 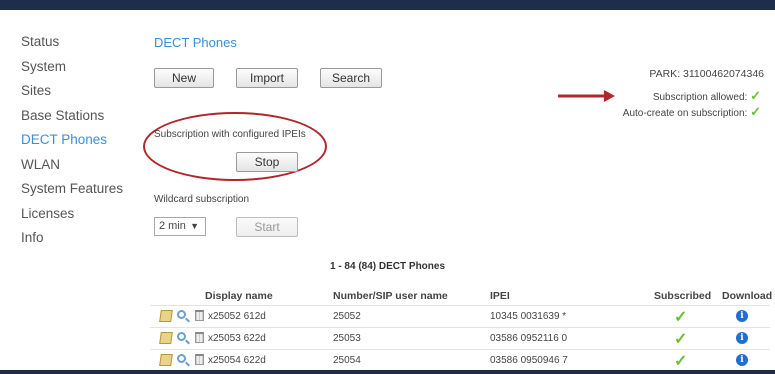 What do you see at coordinates (237, 338) in the screenshot?
I see `display-name-cell: x25053 622d` at bounding box center [237, 338].